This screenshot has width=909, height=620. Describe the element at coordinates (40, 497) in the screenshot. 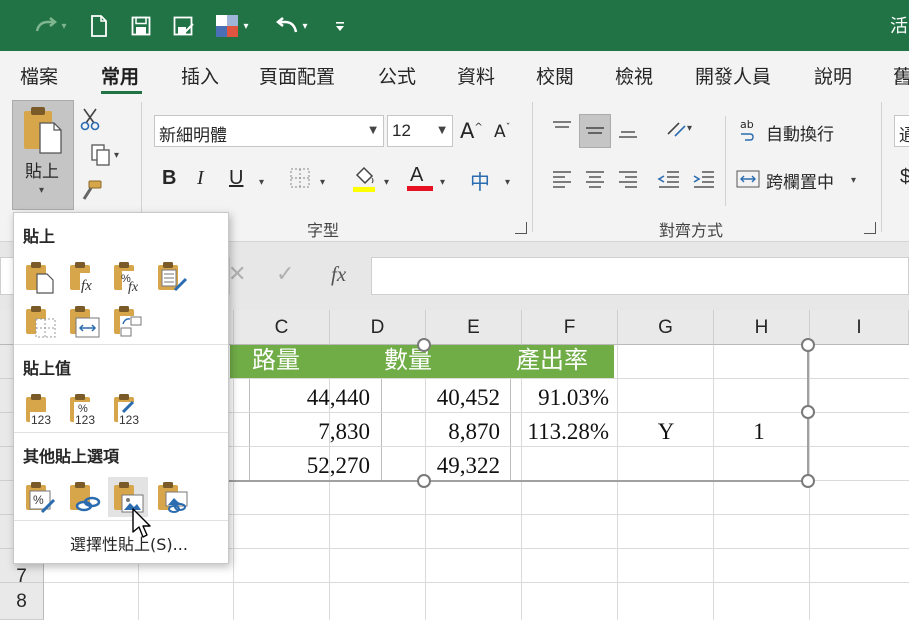

I see `paste-option-formatting: %` at that location.